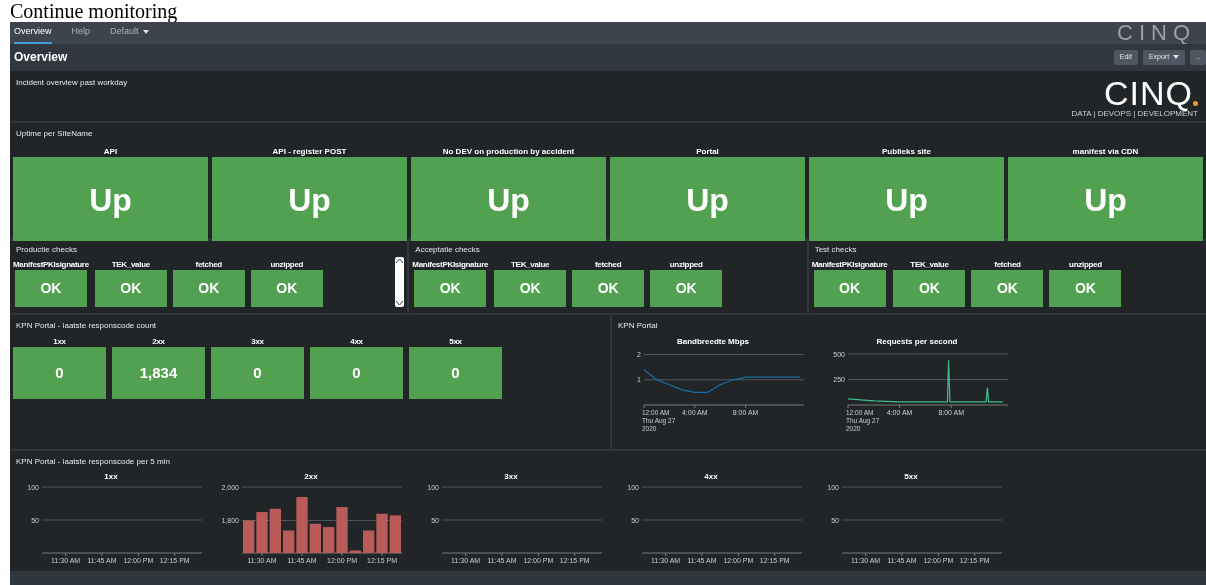 This screenshot has width=1206, height=585. What do you see at coordinates (41, 57) in the screenshot?
I see `dashboard-title: Overview` at bounding box center [41, 57].